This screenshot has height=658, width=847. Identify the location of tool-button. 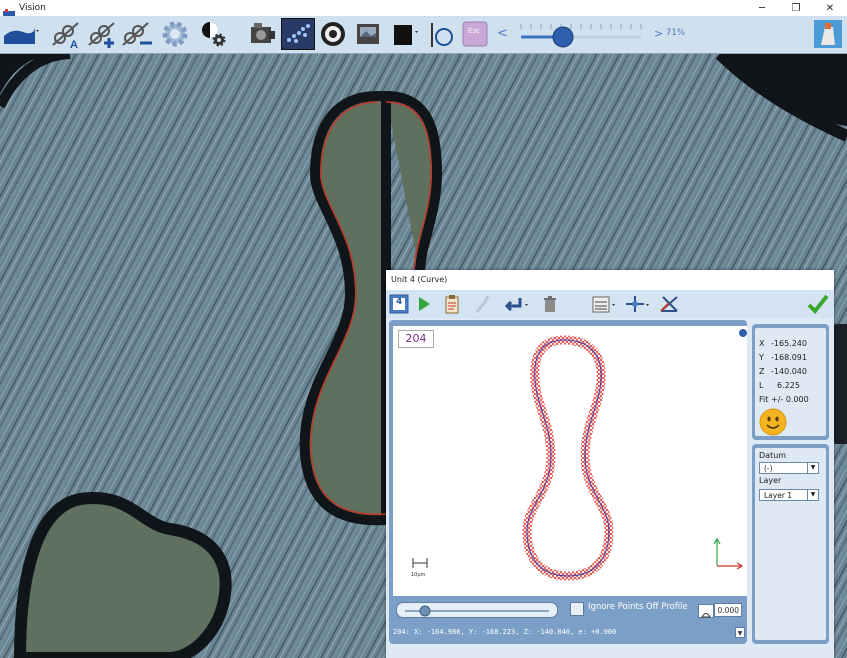
(482, 304).